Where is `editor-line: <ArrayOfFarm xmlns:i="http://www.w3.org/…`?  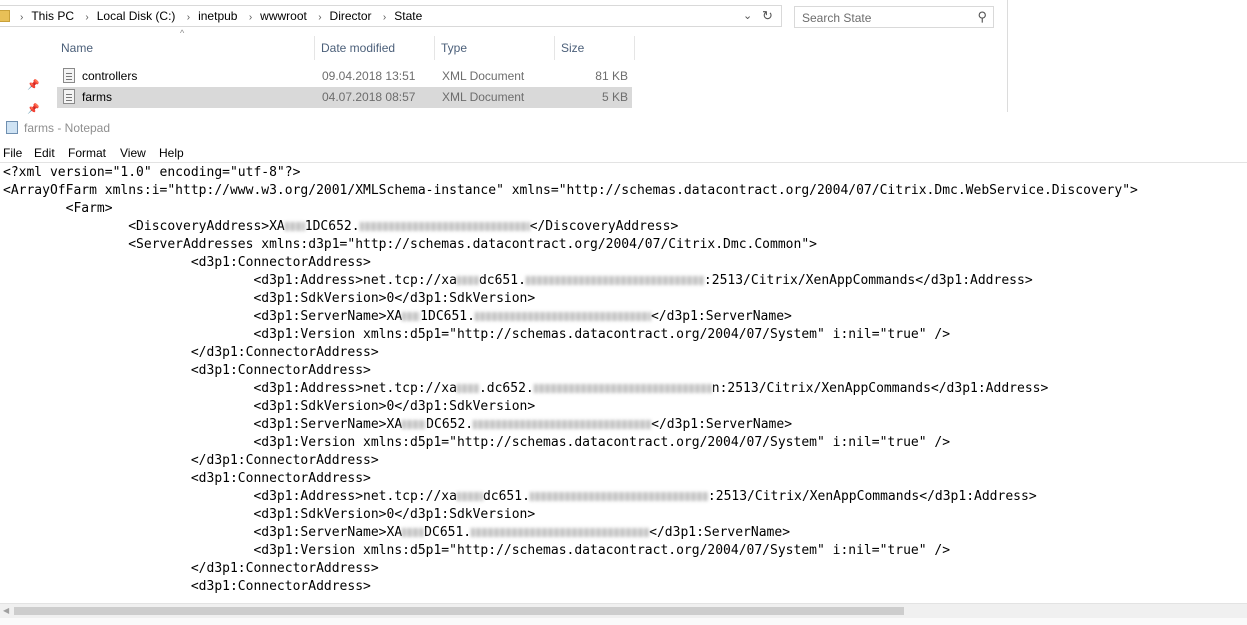
editor-line: <ArrayOfFarm xmlns:i="http://www.w3.org/… is located at coordinates (570, 190).